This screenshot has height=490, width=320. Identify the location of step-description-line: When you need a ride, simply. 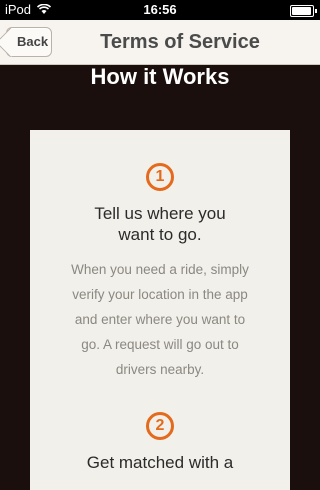
(160, 269).